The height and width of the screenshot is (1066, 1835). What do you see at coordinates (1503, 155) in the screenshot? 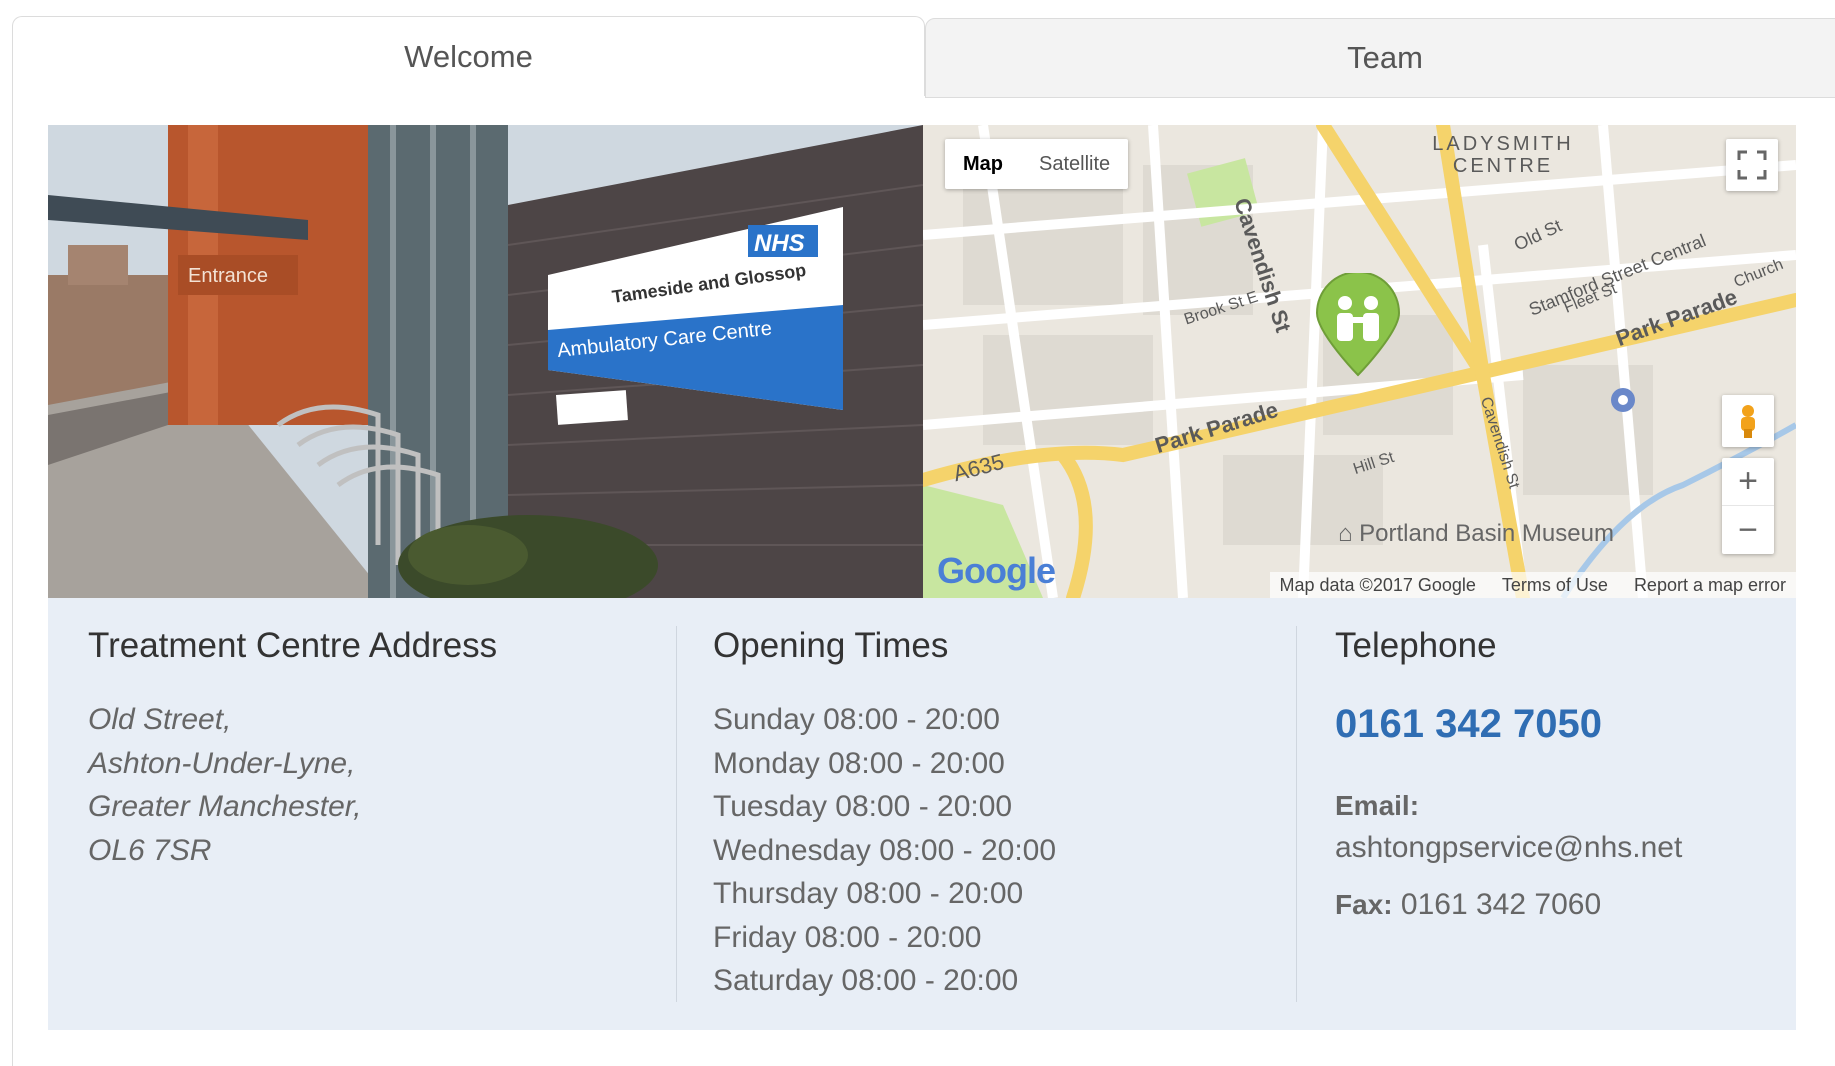
I see `map-label-ladysmith: LADYSMITH CENTRE` at bounding box center [1503, 155].